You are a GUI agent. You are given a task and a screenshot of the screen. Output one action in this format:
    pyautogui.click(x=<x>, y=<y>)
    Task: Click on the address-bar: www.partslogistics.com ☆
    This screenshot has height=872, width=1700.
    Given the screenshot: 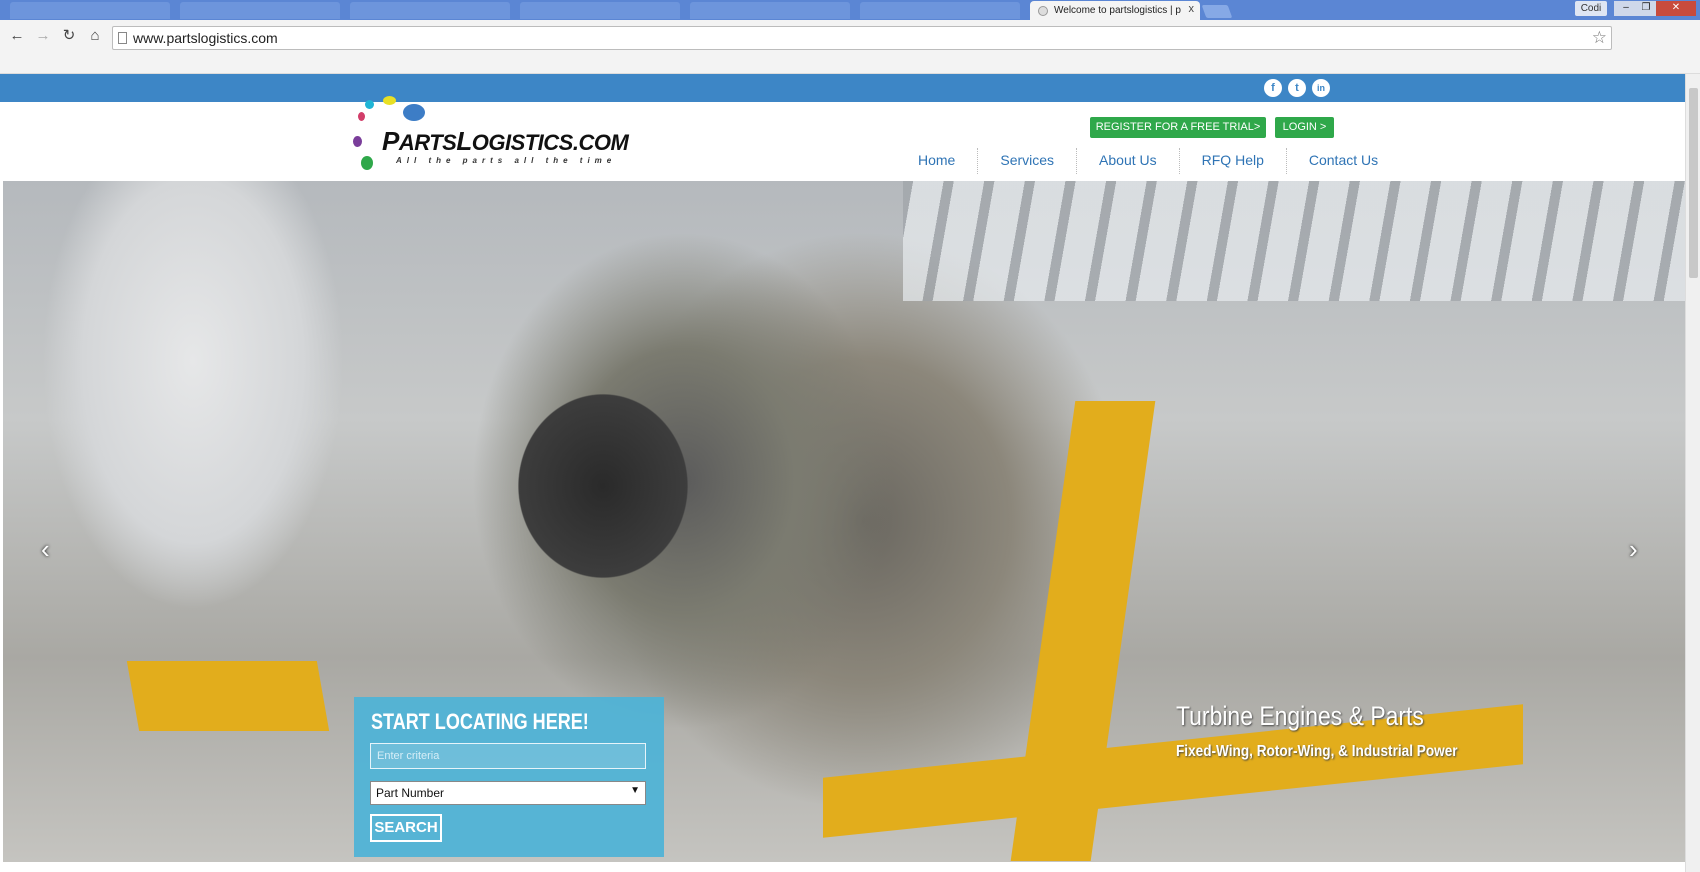 What is the action you would take?
    pyautogui.click(x=862, y=38)
    